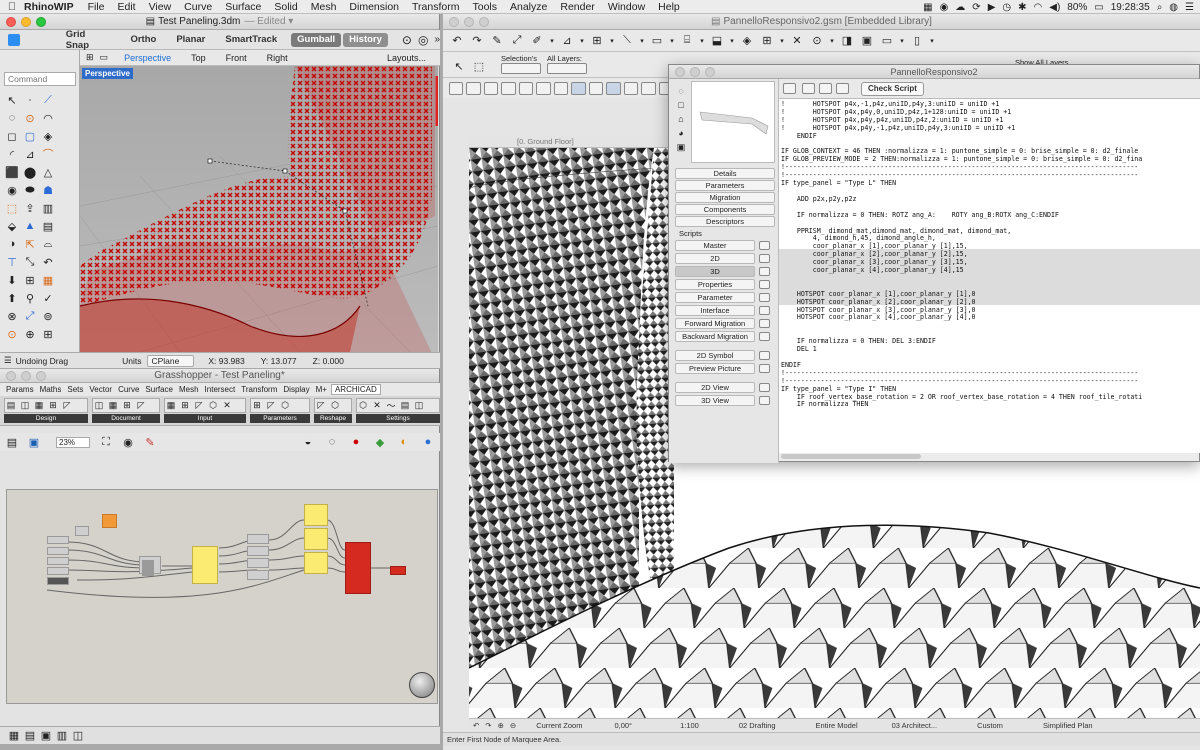 Image resolution: width=1200 pixels, height=750 pixels. What do you see at coordinates (285, 405) in the screenshot?
I see `gh-parameters-component-icon: ⬡` at bounding box center [285, 405].